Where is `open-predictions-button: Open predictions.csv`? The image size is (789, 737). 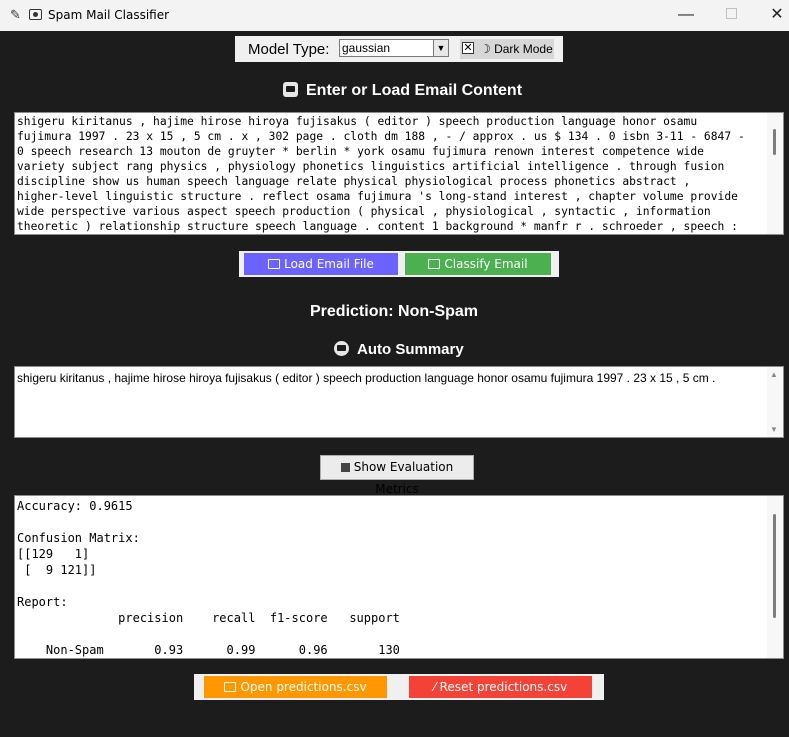 open-predictions-button: Open predictions.csv is located at coordinates (295, 687).